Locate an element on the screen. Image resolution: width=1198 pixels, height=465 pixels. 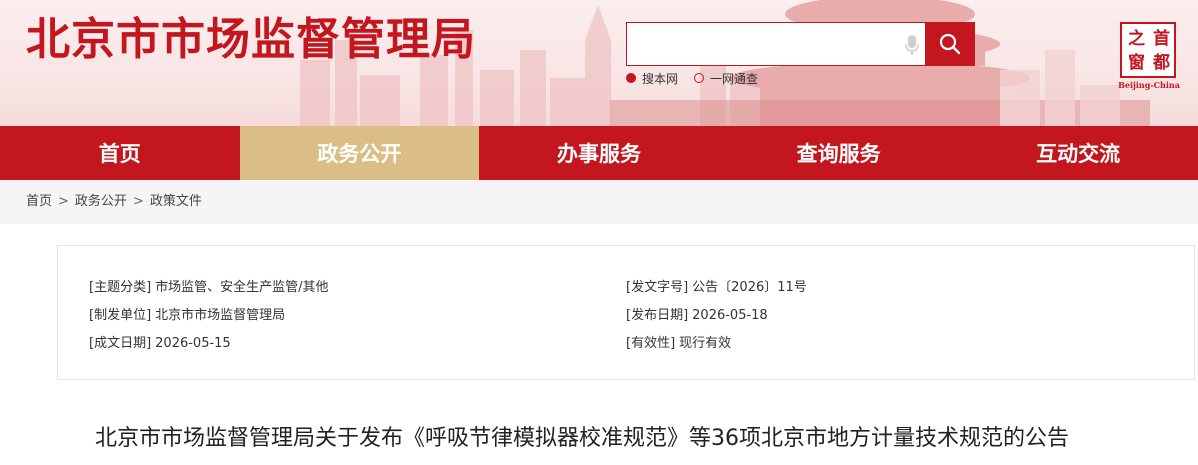
breadcrumb-home: 首页 is located at coordinates (39, 202).